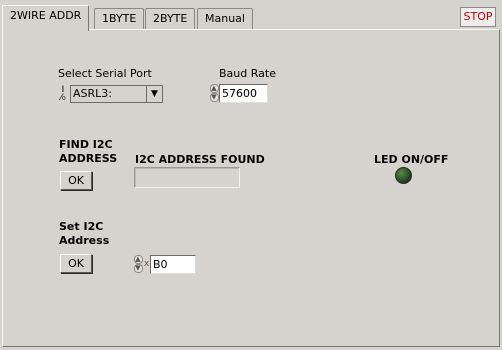 This screenshot has width=502, height=350. Describe the element at coordinates (154, 94) in the screenshot. I see `chevron-down-icon: ▼` at that location.